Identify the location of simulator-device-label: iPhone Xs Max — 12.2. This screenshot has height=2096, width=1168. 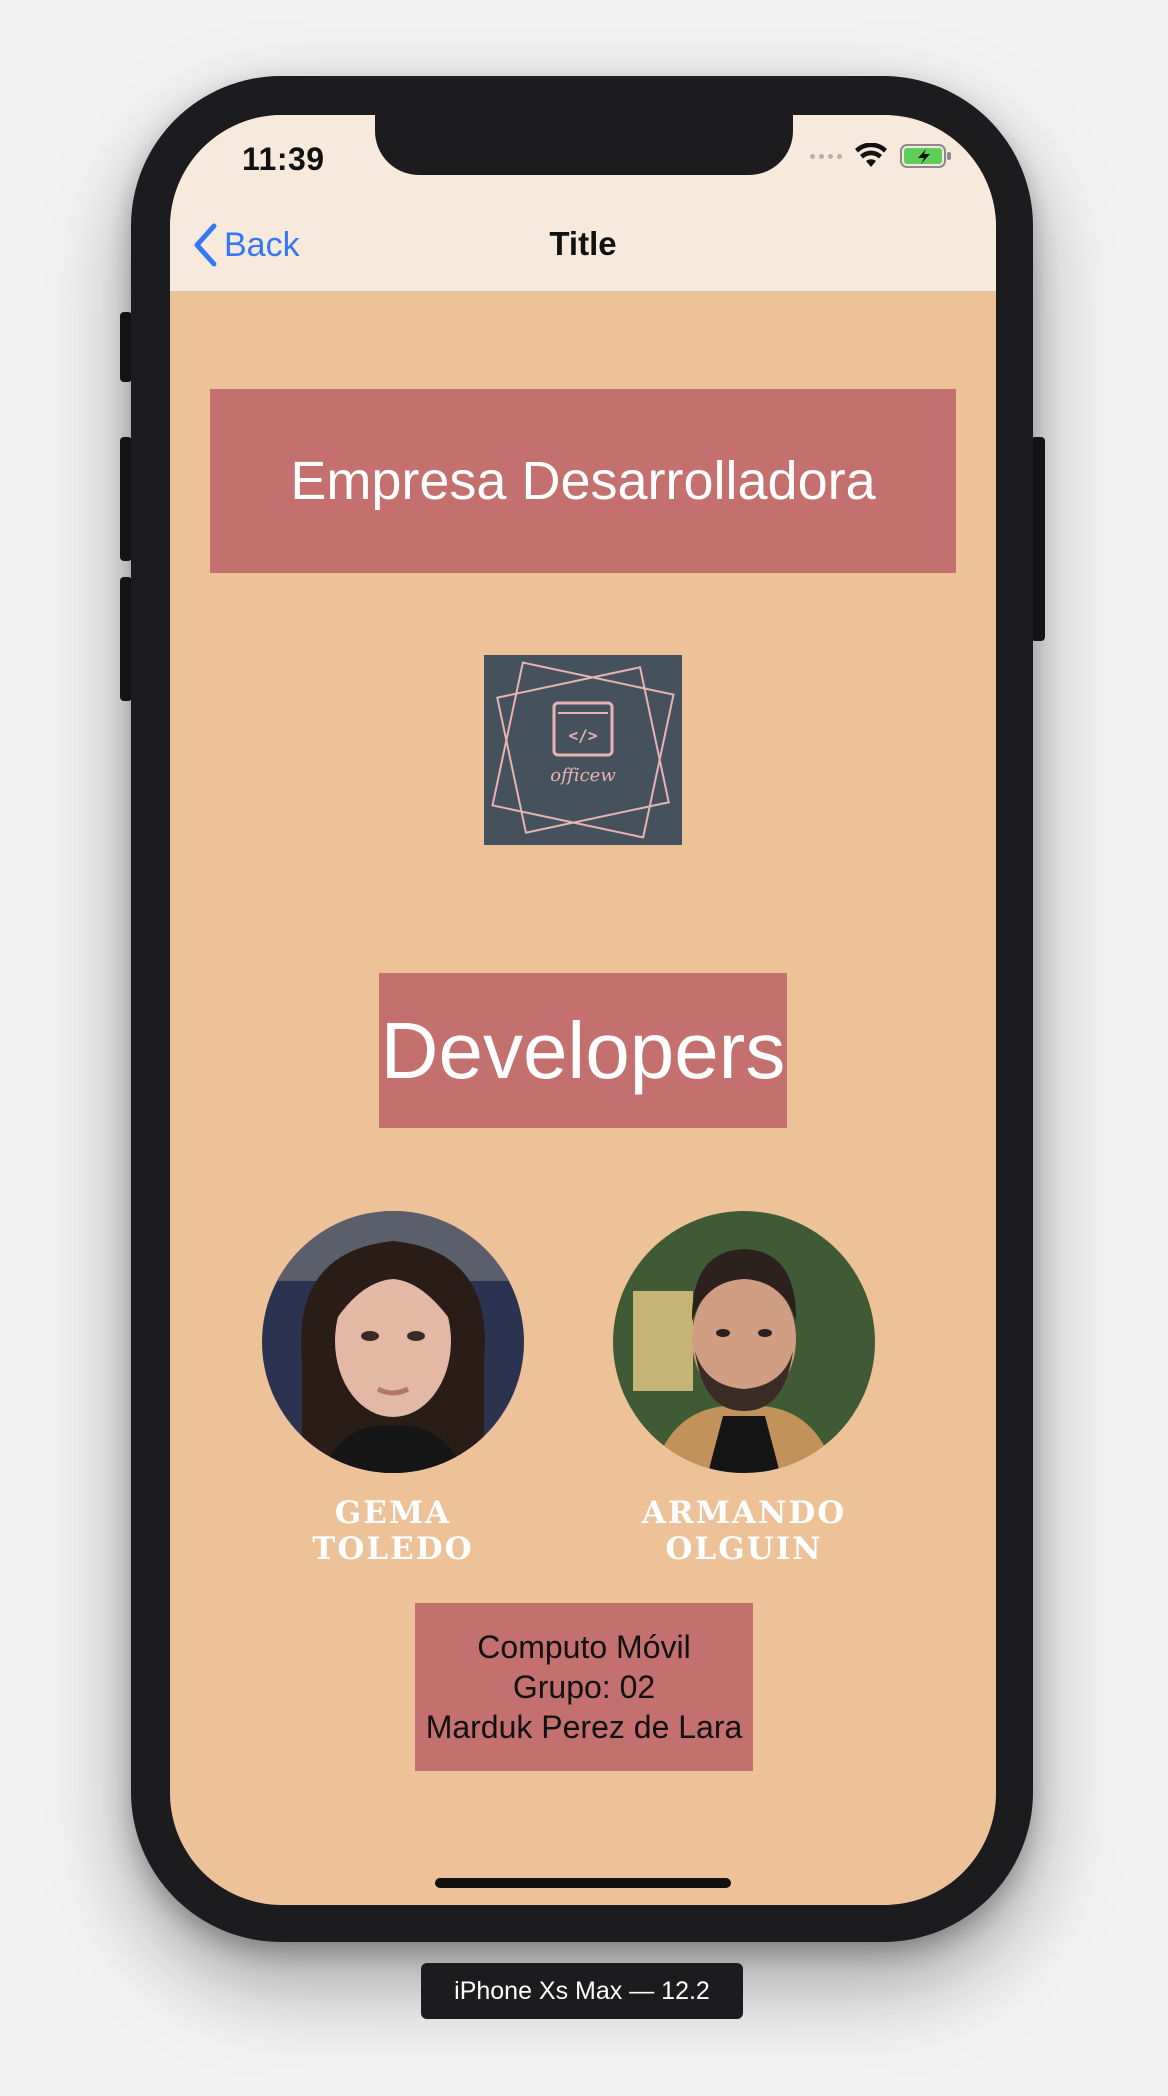
(582, 1991).